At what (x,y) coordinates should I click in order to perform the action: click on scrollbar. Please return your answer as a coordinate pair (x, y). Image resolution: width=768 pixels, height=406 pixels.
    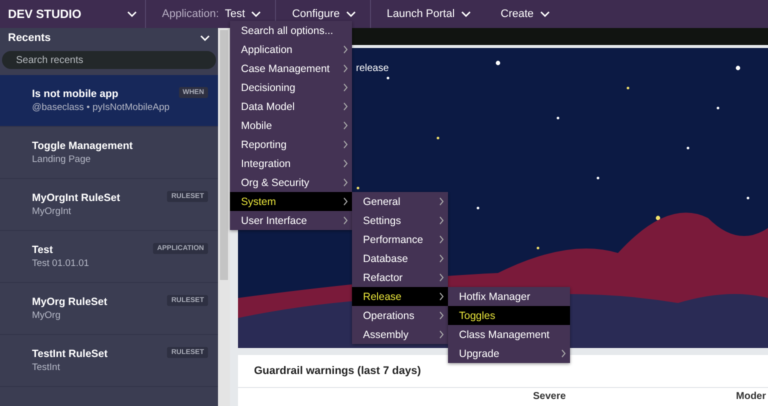
    Looking at the image, I should click on (224, 217).